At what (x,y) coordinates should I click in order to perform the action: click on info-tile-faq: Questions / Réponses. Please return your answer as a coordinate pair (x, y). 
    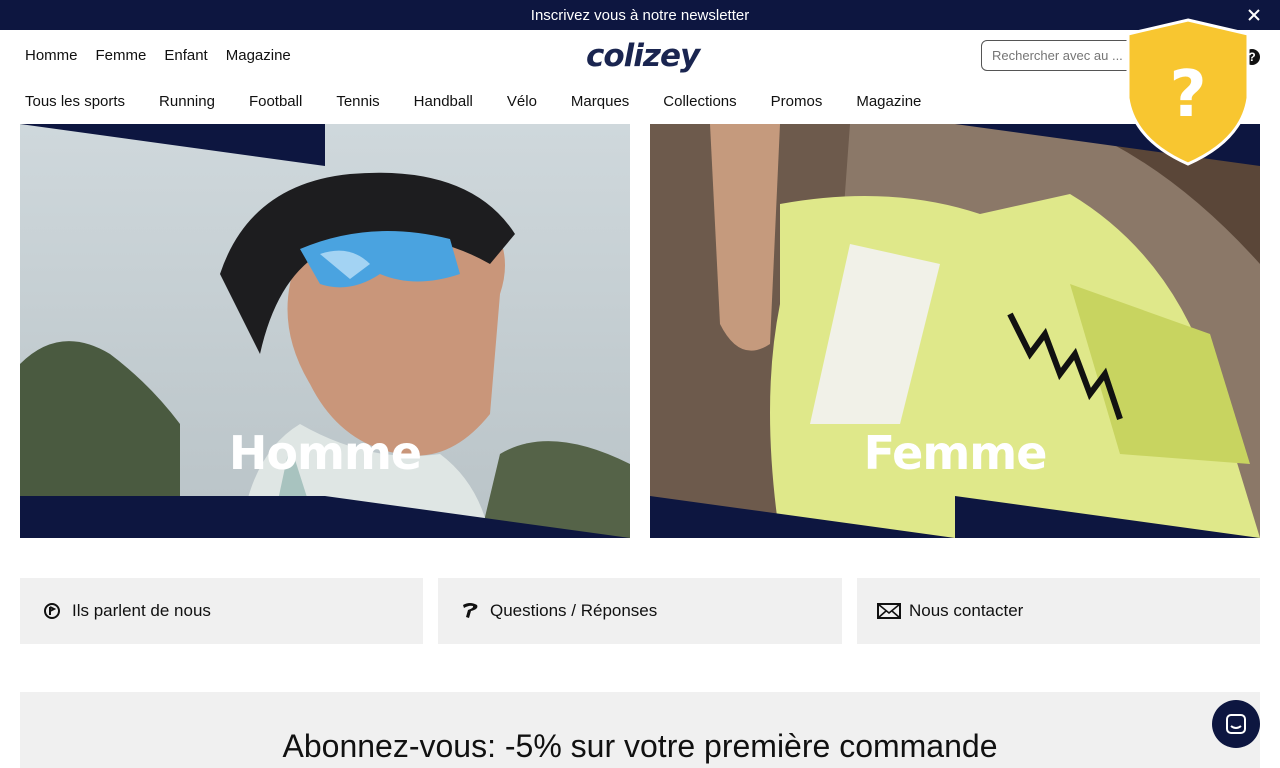
    Looking at the image, I should click on (640, 611).